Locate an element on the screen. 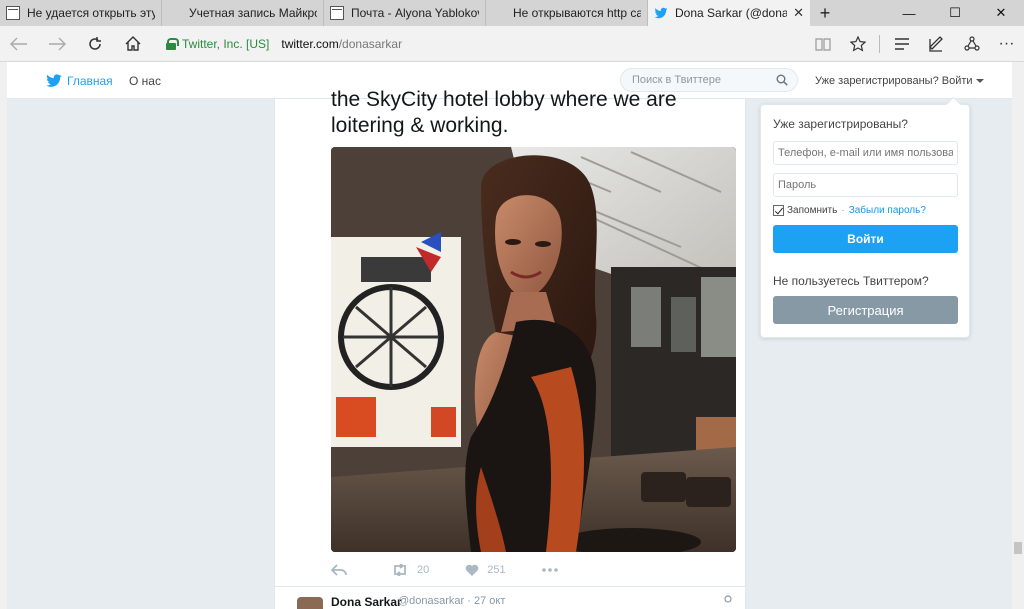 Image resolution: width=1024 pixels, height=609 pixels. avatar is located at coordinates (310, 603).